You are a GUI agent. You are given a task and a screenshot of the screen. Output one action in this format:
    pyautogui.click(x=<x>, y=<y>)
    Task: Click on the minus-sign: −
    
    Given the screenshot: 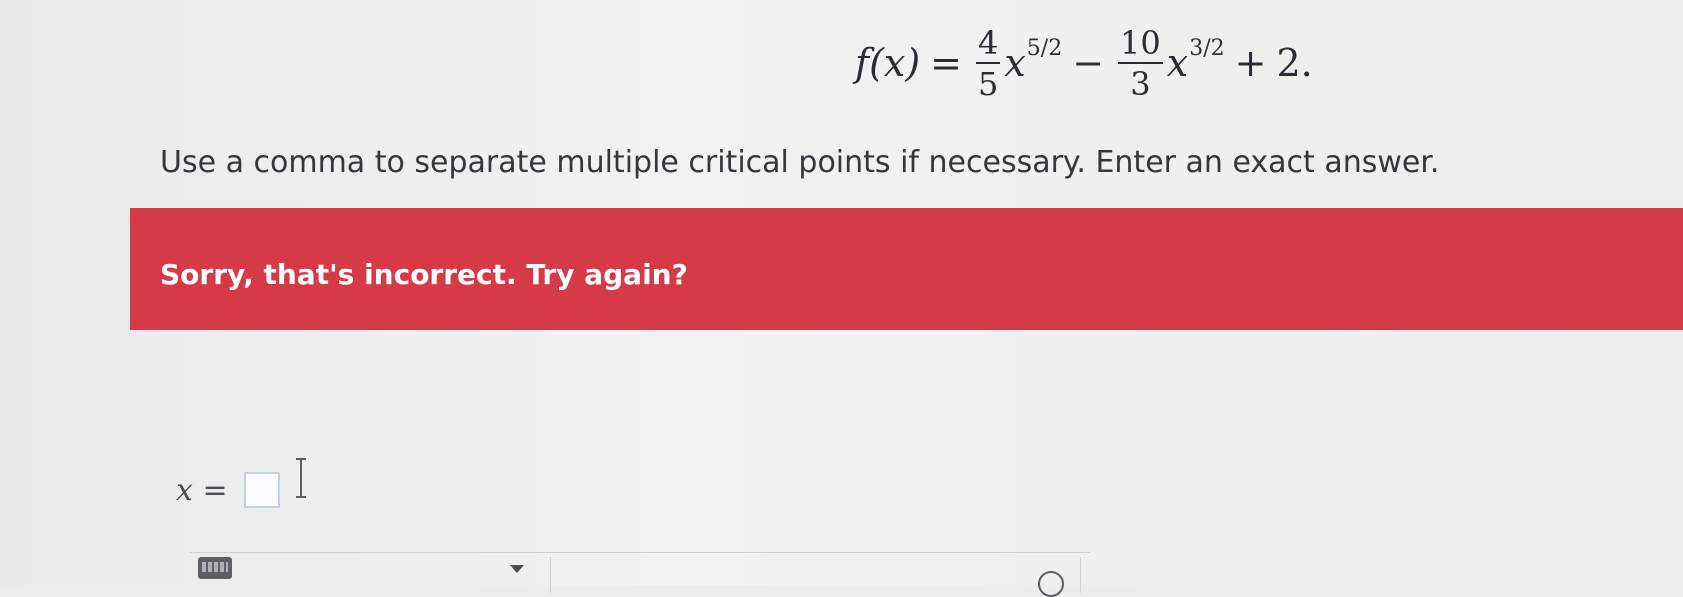 What is the action you would take?
    pyautogui.click(x=1088, y=63)
    